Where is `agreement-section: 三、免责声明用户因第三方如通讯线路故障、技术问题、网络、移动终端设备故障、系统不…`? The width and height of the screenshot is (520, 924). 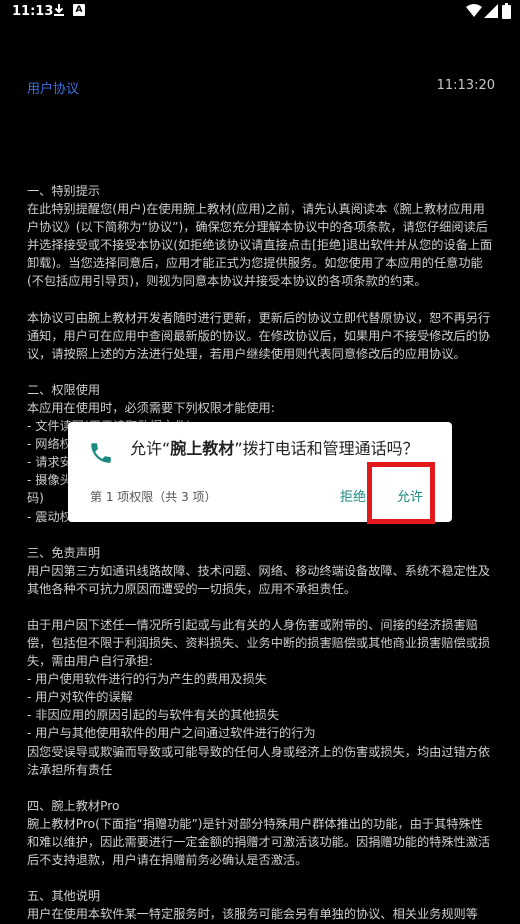
agreement-section: 三、免责声明用户因第三方如通讯线路故障、技术问题、网络、移动终端设备故障、系统不… is located at coordinates (261, 571).